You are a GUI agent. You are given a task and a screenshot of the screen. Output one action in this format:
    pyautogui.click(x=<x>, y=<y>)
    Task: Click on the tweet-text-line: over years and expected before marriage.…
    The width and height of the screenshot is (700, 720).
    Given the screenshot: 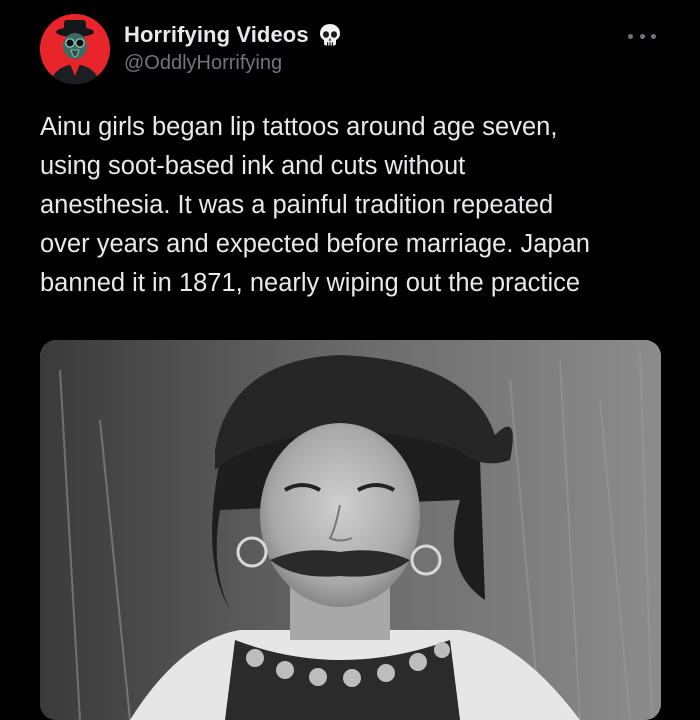 What is the action you would take?
    pyautogui.click(x=315, y=244)
    